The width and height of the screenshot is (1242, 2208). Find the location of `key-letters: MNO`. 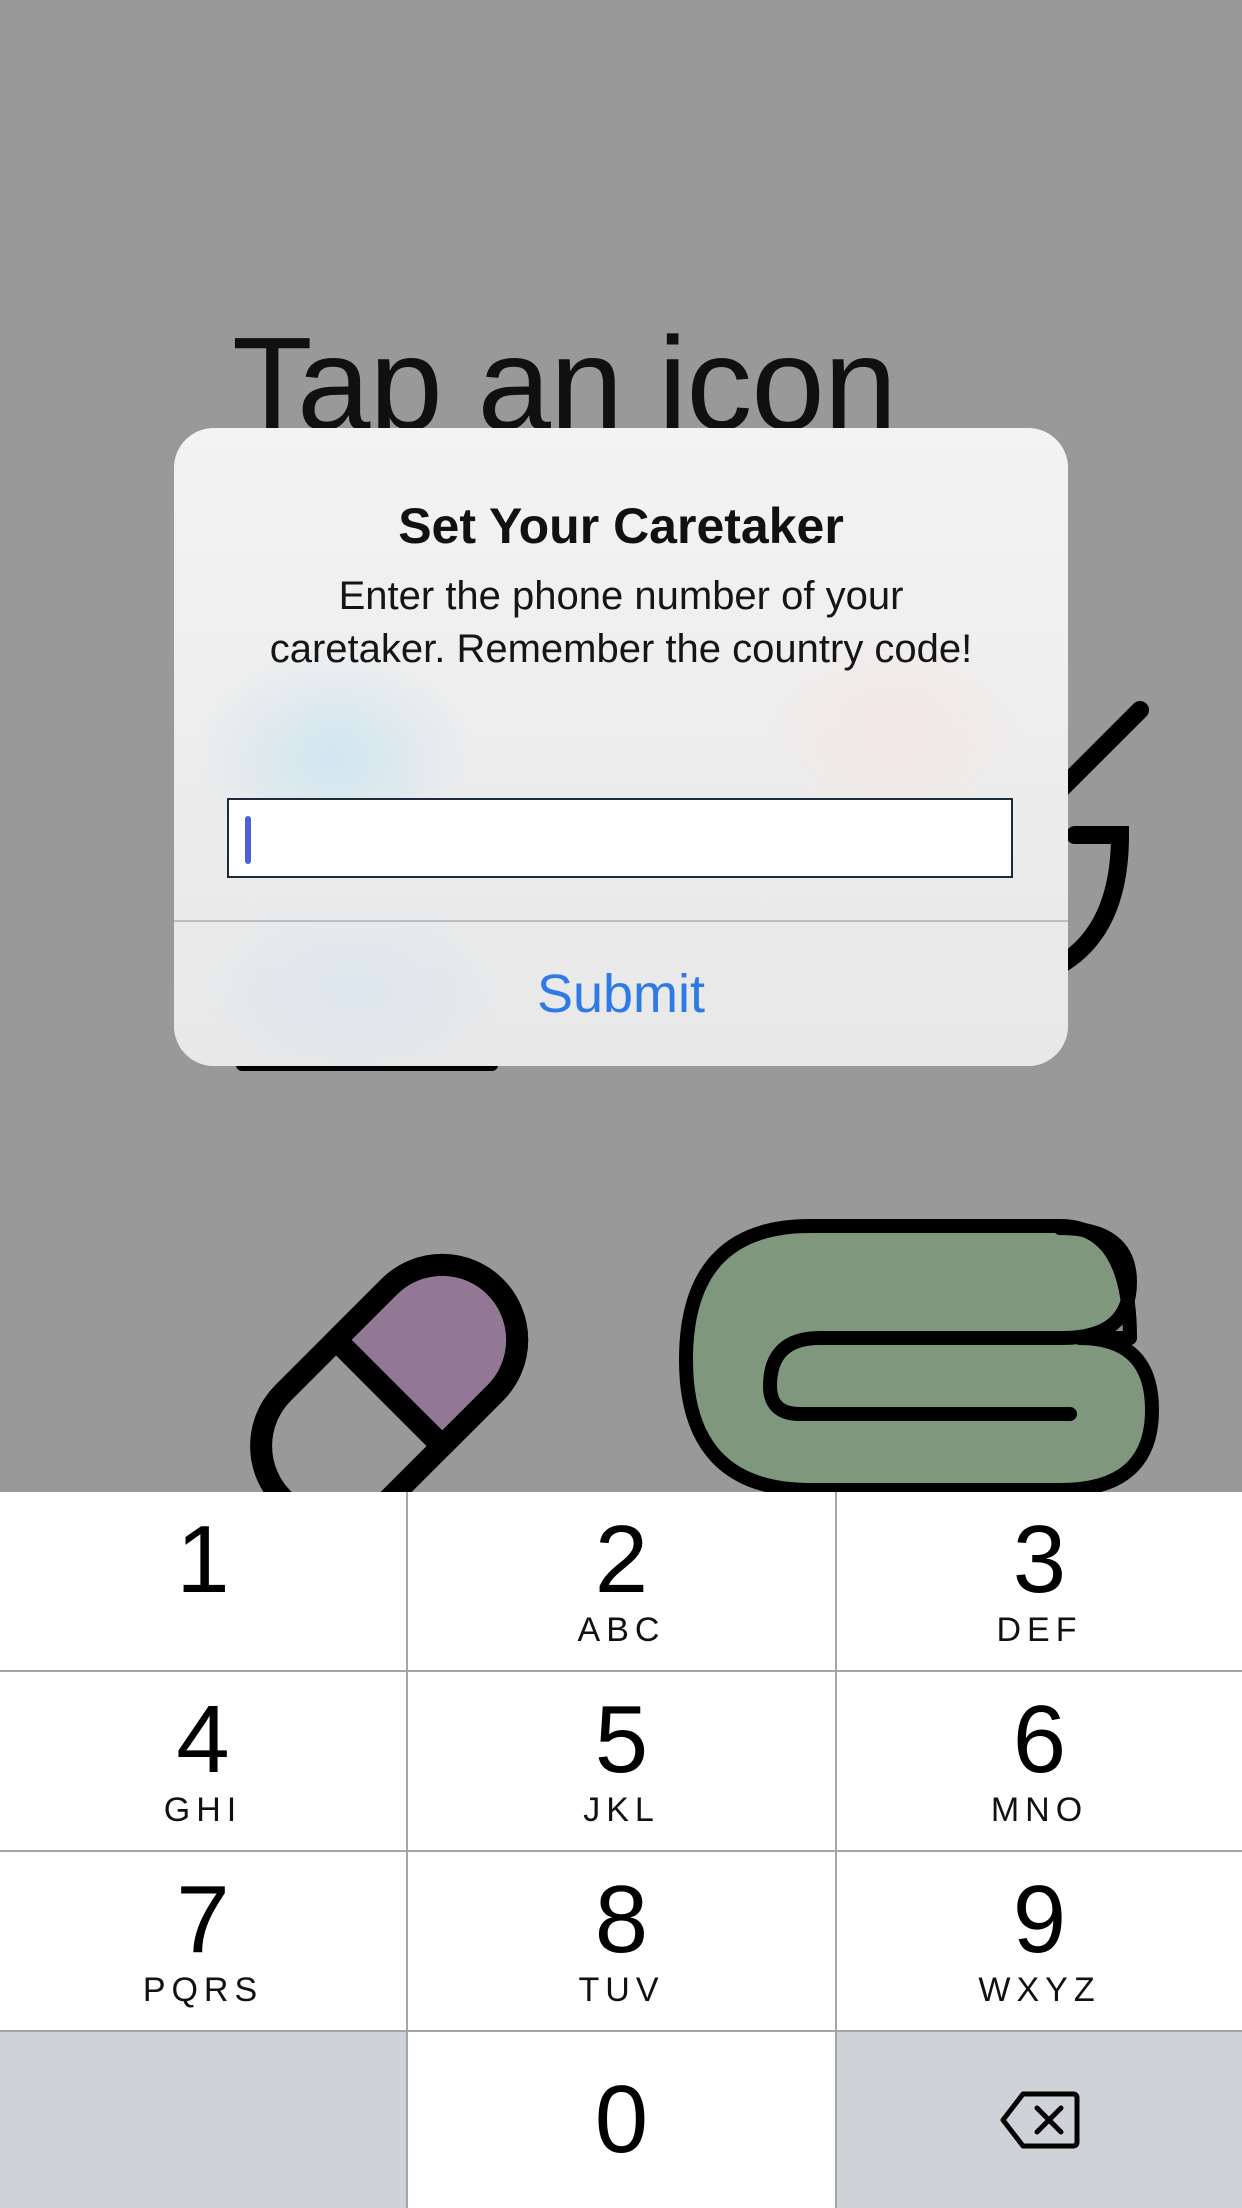

key-letters: MNO is located at coordinates (1039, 1810).